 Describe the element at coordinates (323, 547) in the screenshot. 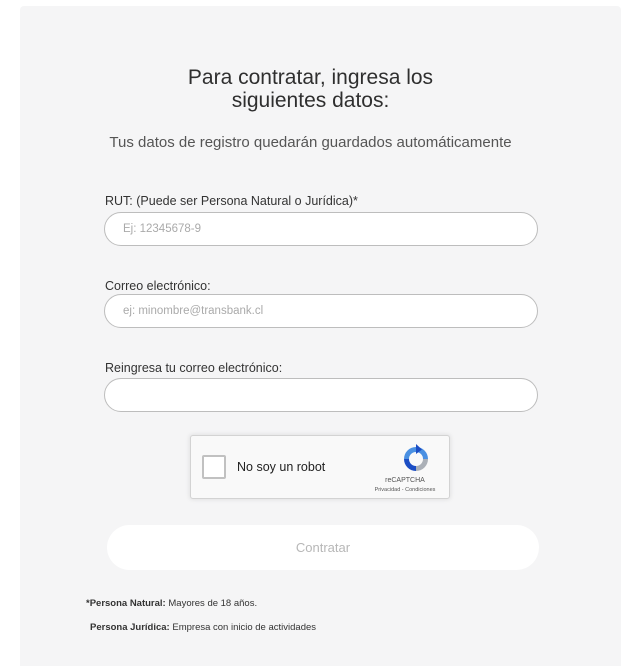

I see `submit-button: Contratar` at that location.